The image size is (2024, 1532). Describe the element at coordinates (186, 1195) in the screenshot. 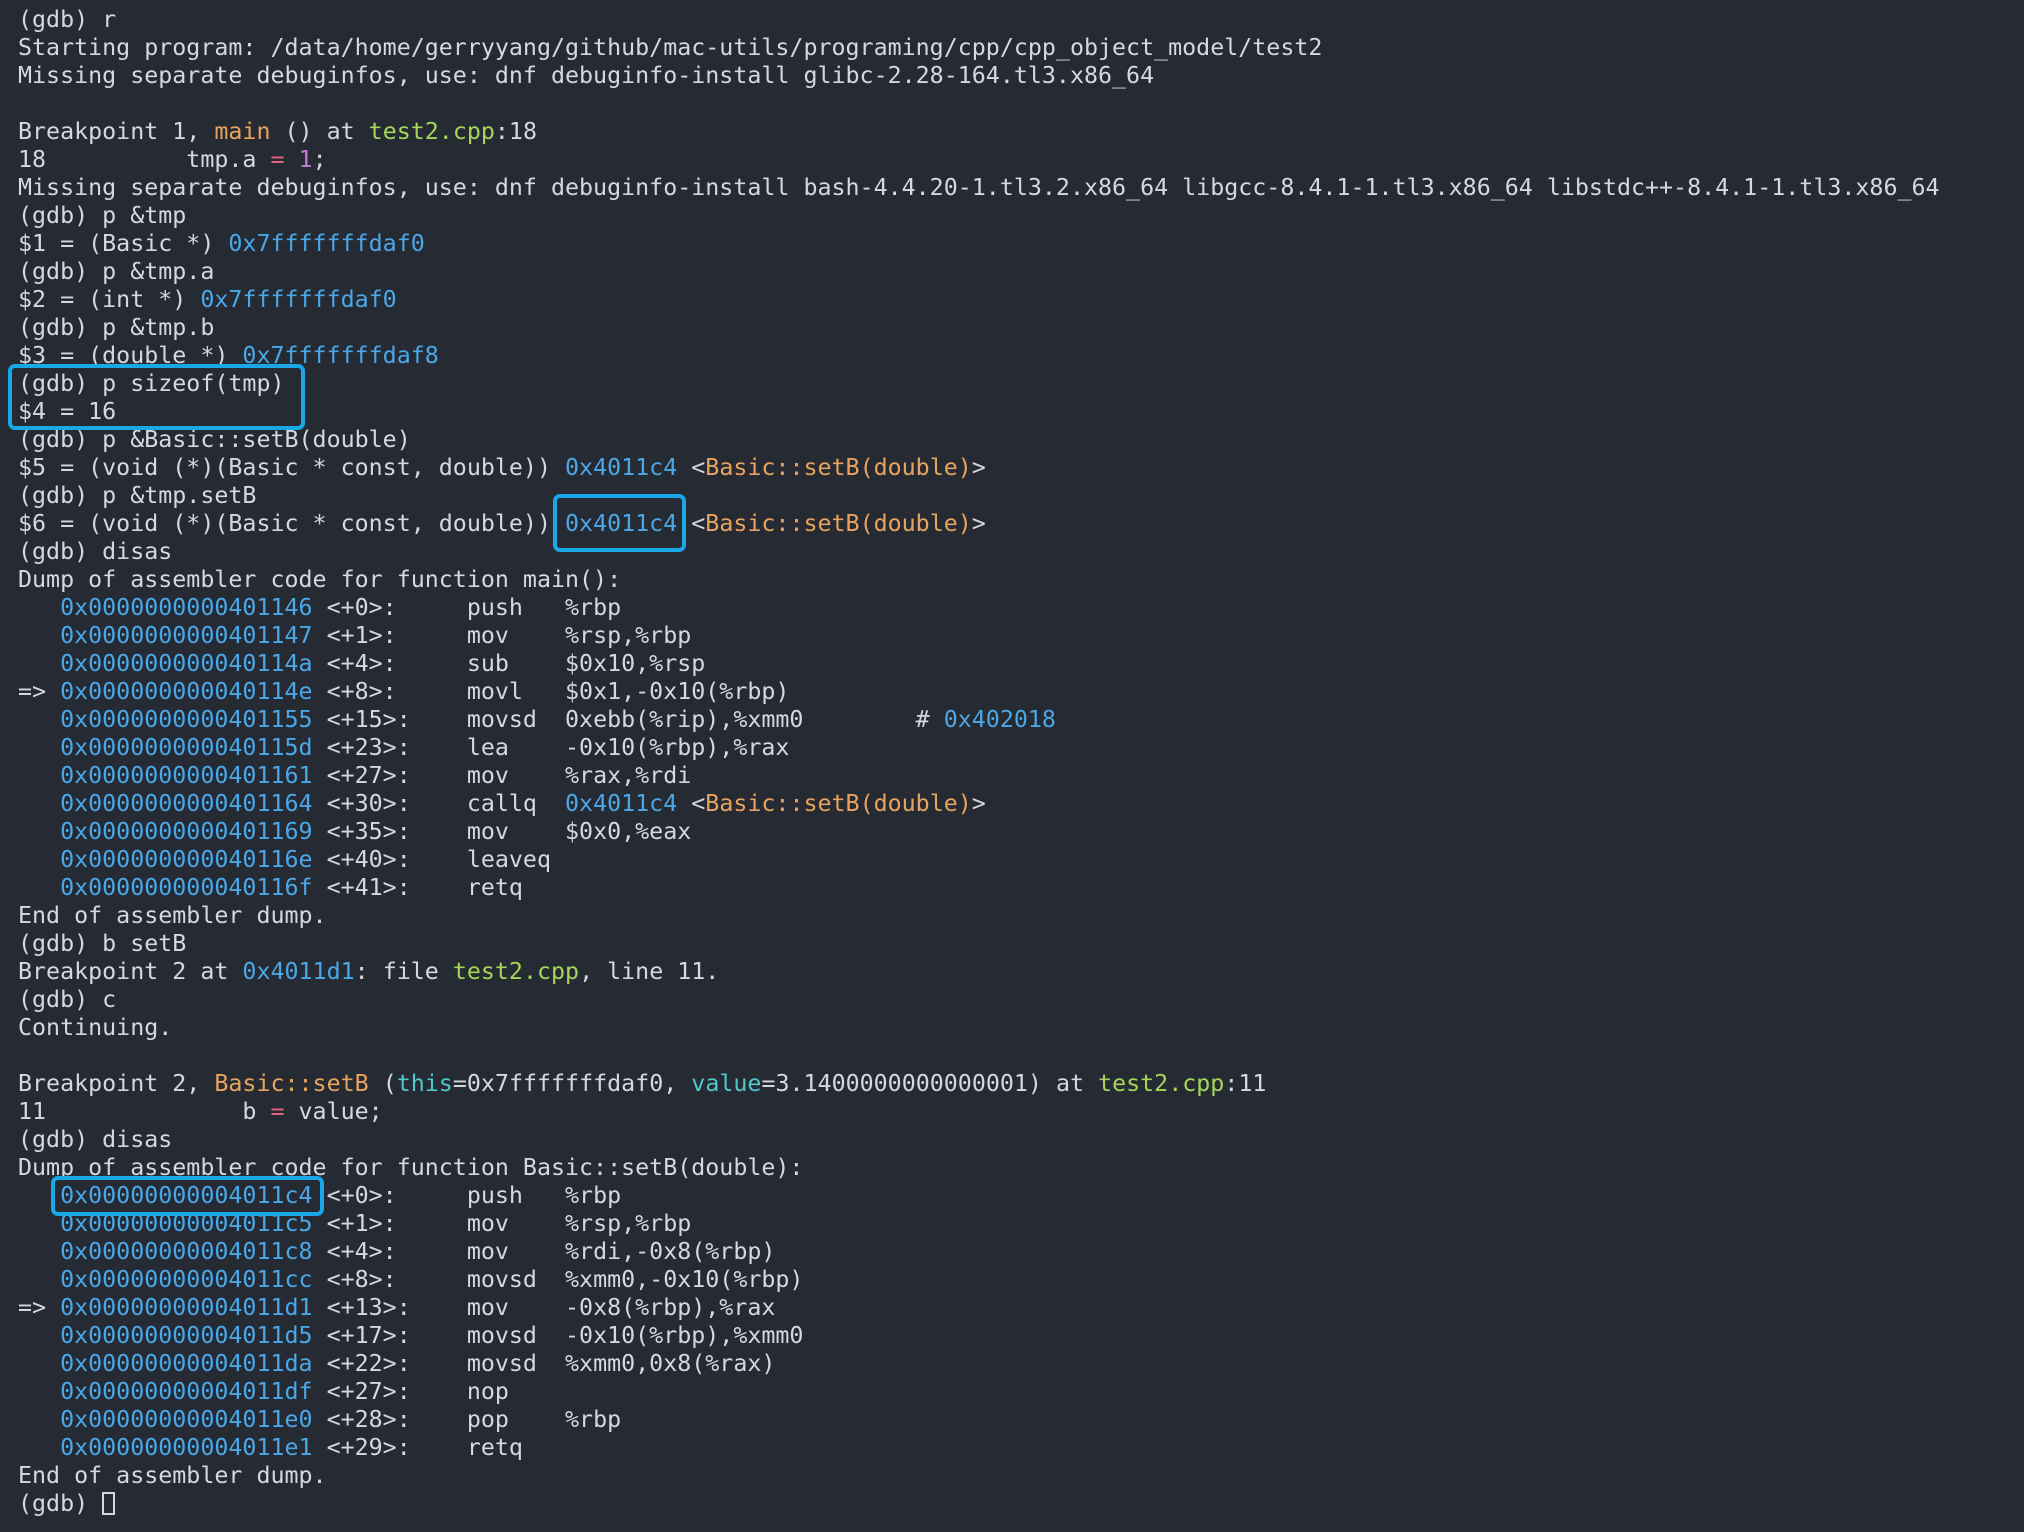

I see `address-token: 0x00000000004011c4` at that location.